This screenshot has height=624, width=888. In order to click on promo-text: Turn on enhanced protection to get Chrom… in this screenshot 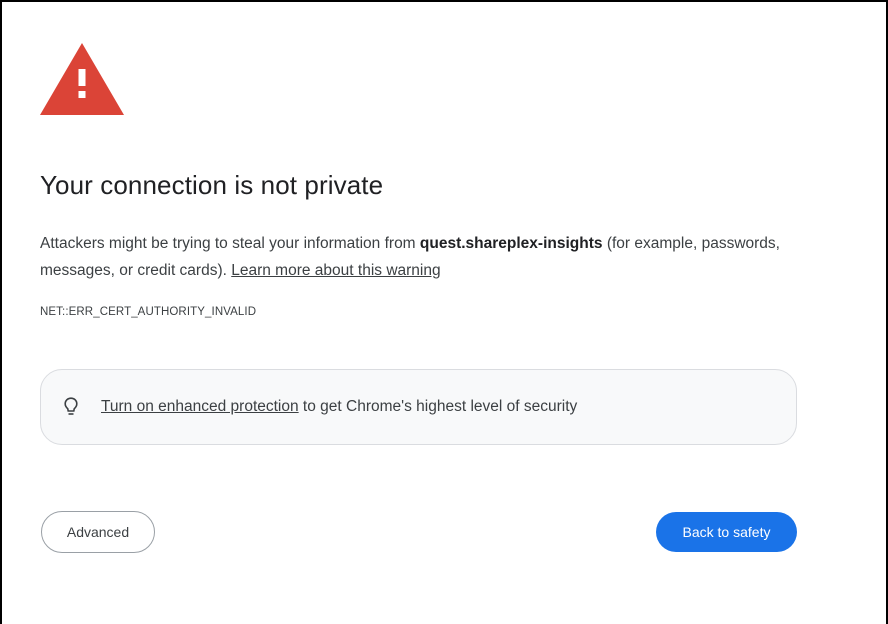, I will do `click(339, 407)`.